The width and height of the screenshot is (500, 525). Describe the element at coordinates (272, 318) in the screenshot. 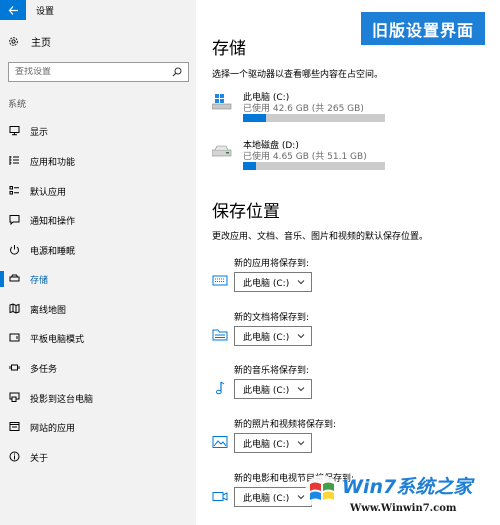

I see `save-location-label: 新的文档将保存到:` at that location.